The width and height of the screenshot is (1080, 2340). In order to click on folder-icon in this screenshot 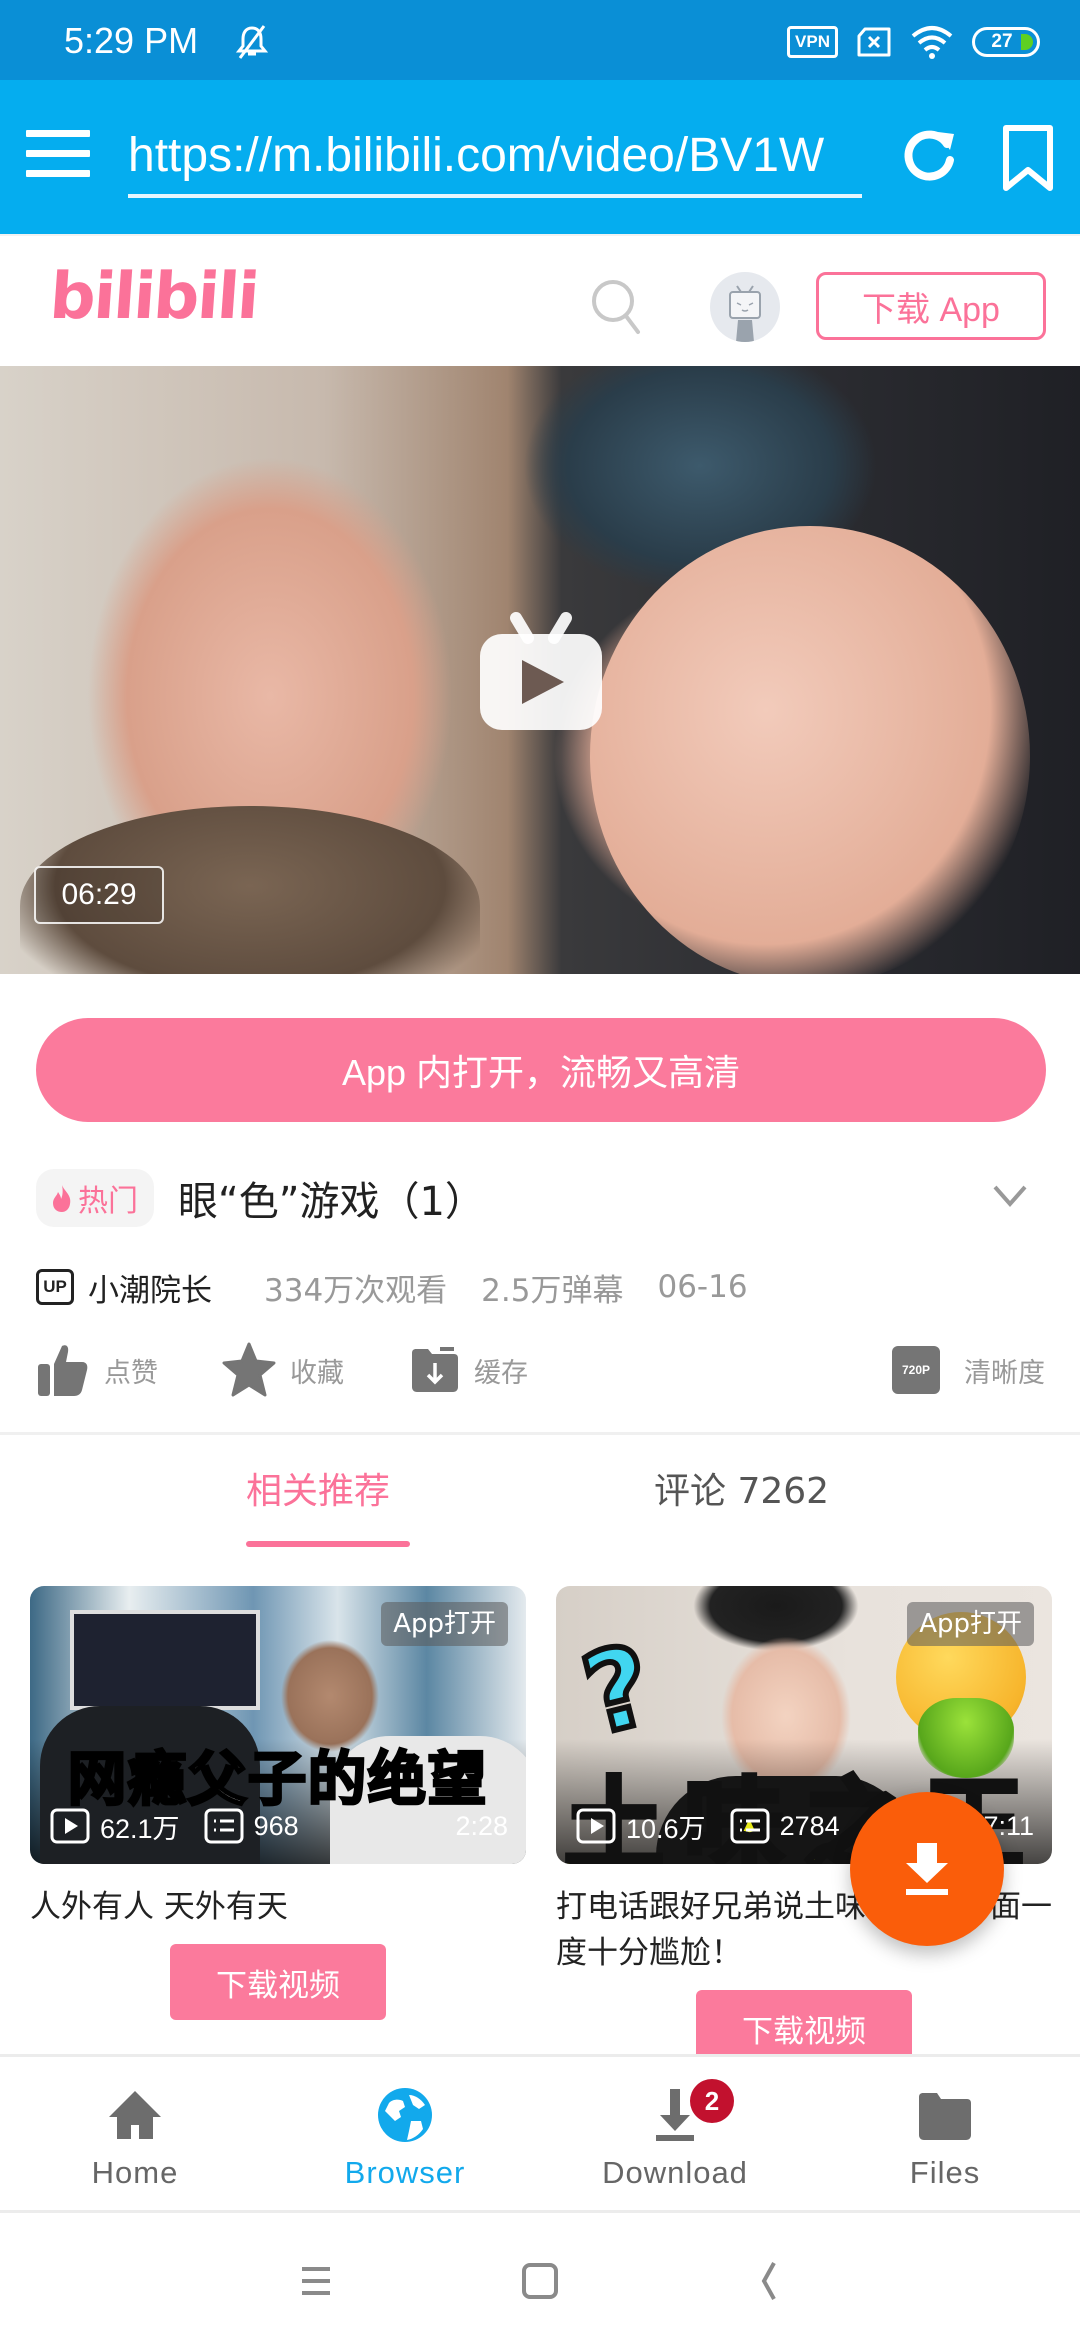, I will do `click(945, 2116)`.